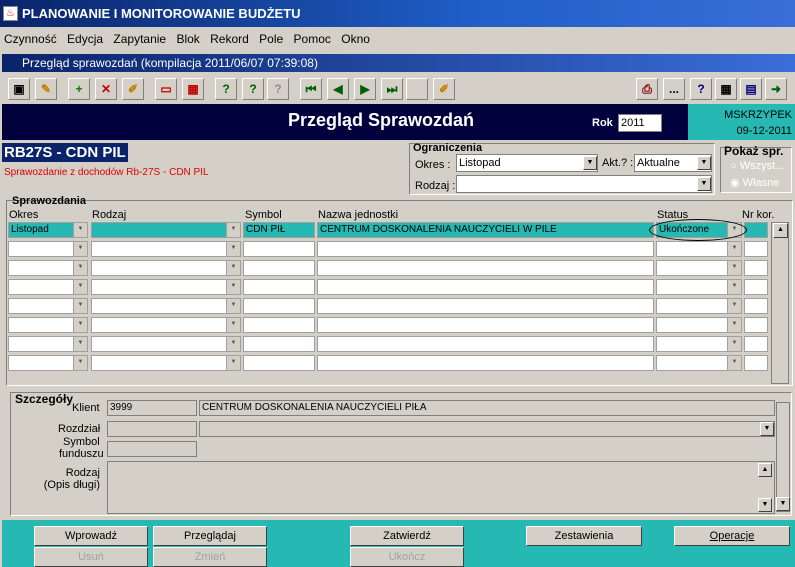 The image size is (795, 567). What do you see at coordinates (444, 89) in the screenshot?
I see `note-icon: ✐` at bounding box center [444, 89].